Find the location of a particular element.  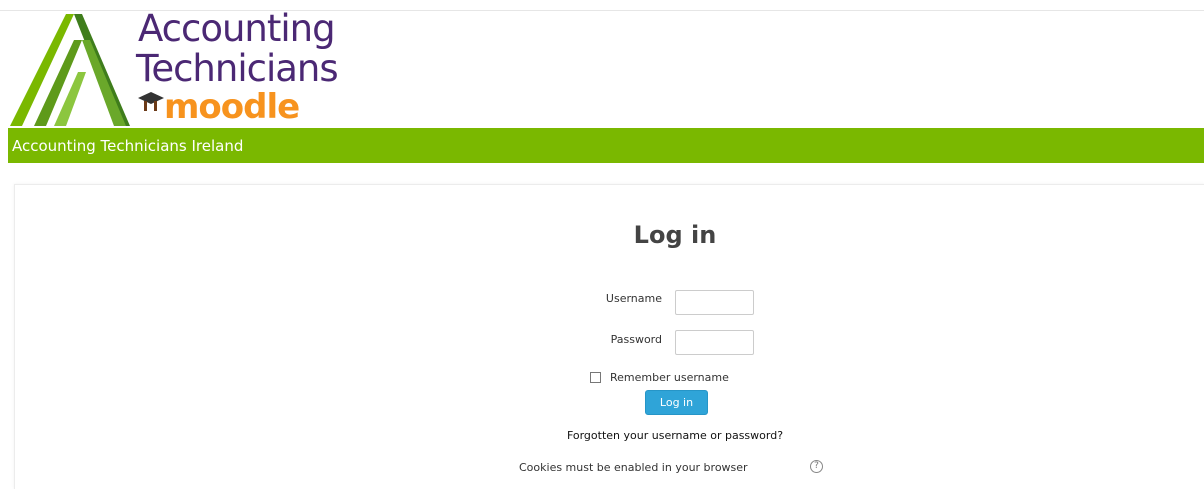

page-title: Log in is located at coordinates (675, 235).